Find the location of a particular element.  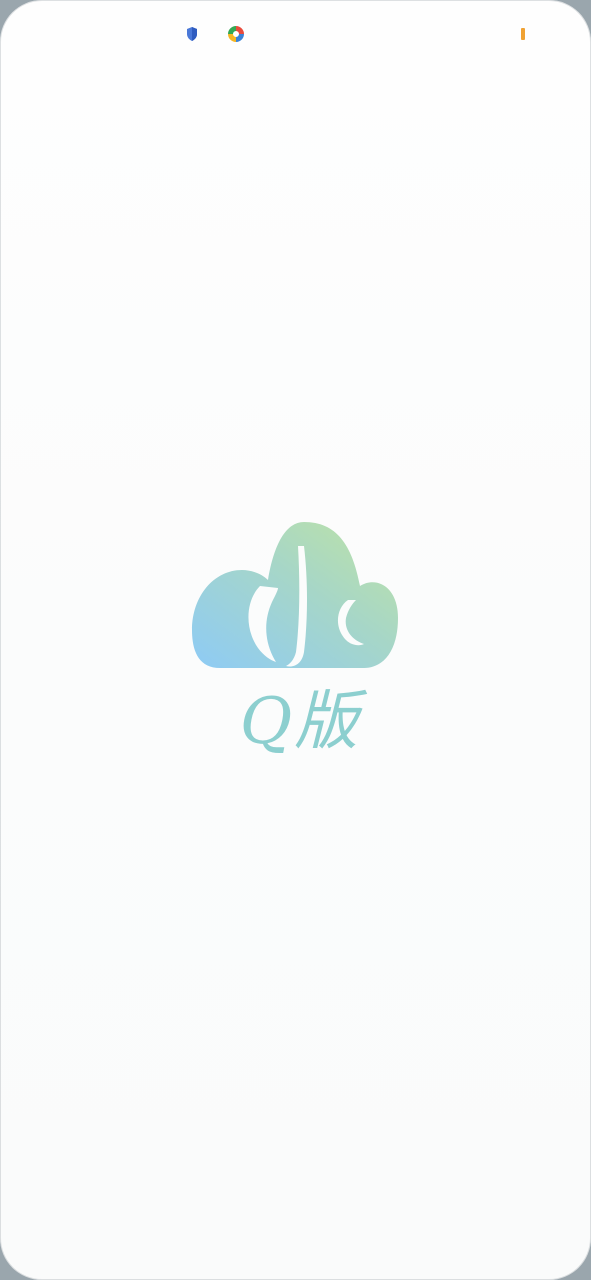

battery-icon is located at coordinates (523, 34).